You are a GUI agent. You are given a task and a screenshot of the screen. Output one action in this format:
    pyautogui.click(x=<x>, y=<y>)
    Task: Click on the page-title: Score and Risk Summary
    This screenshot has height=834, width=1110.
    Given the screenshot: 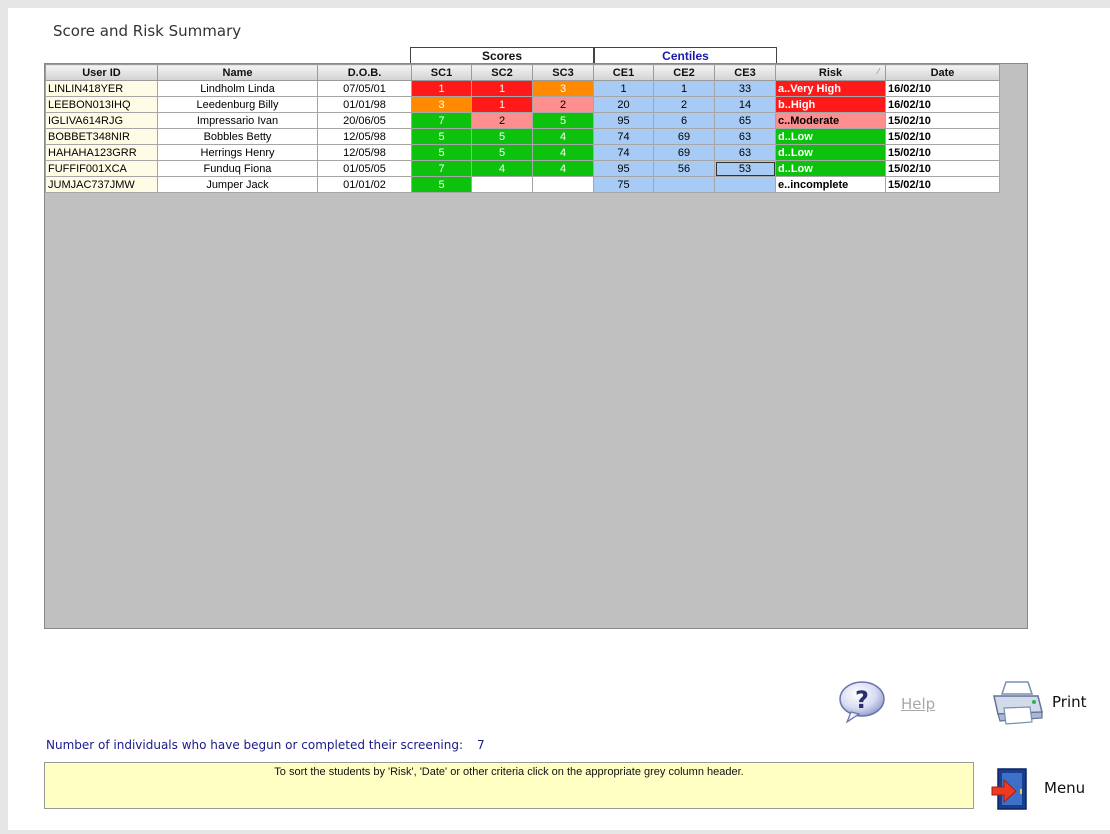 What is the action you would take?
    pyautogui.click(x=147, y=31)
    